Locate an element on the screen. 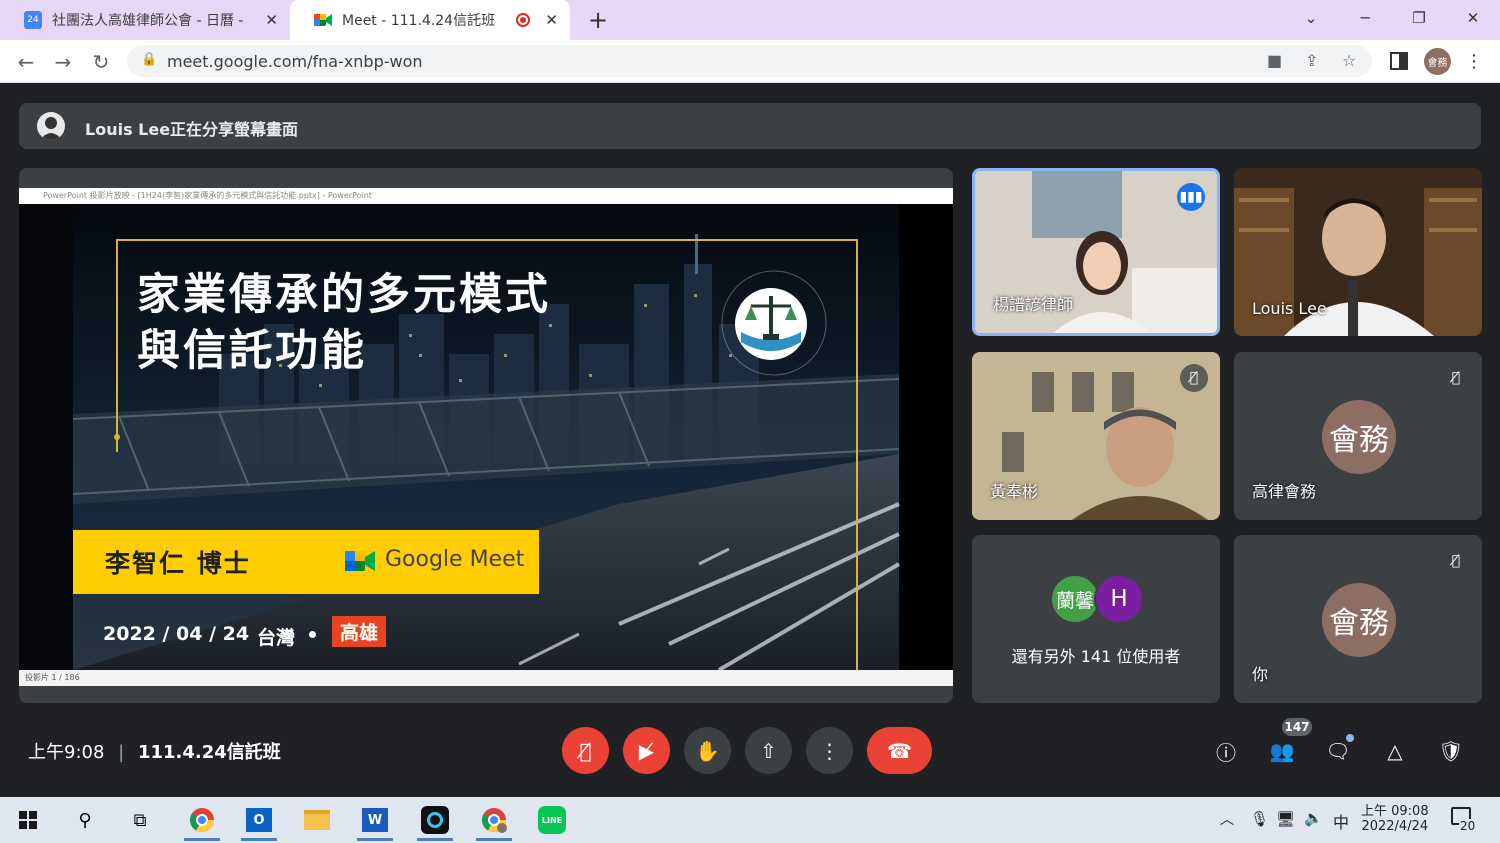 The width and height of the screenshot is (1500, 843). speaker-band: 李智仁 博士 Google Meet is located at coordinates (306, 562).